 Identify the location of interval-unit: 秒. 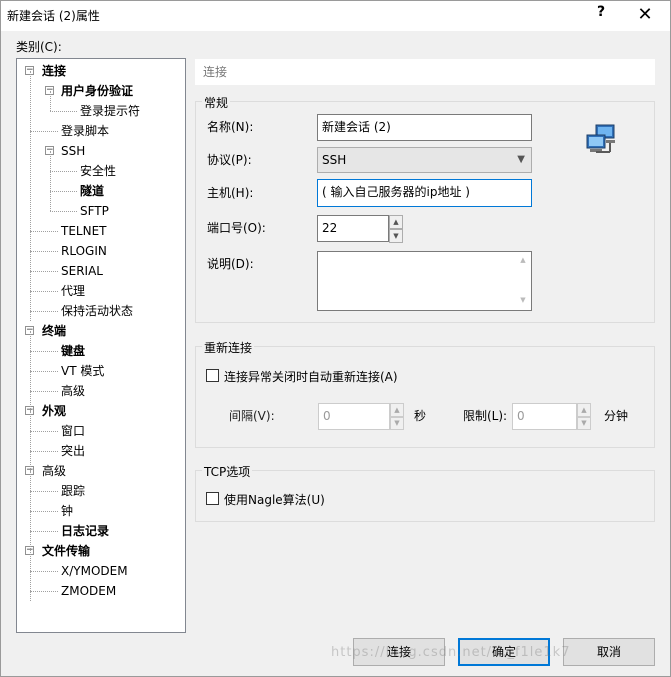
(420, 416).